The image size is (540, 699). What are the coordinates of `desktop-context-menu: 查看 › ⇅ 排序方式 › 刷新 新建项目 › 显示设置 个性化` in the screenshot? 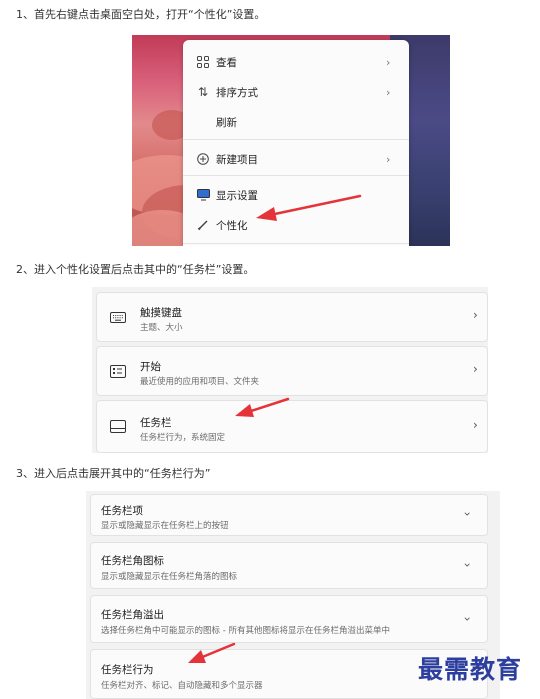 It's located at (296, 143).